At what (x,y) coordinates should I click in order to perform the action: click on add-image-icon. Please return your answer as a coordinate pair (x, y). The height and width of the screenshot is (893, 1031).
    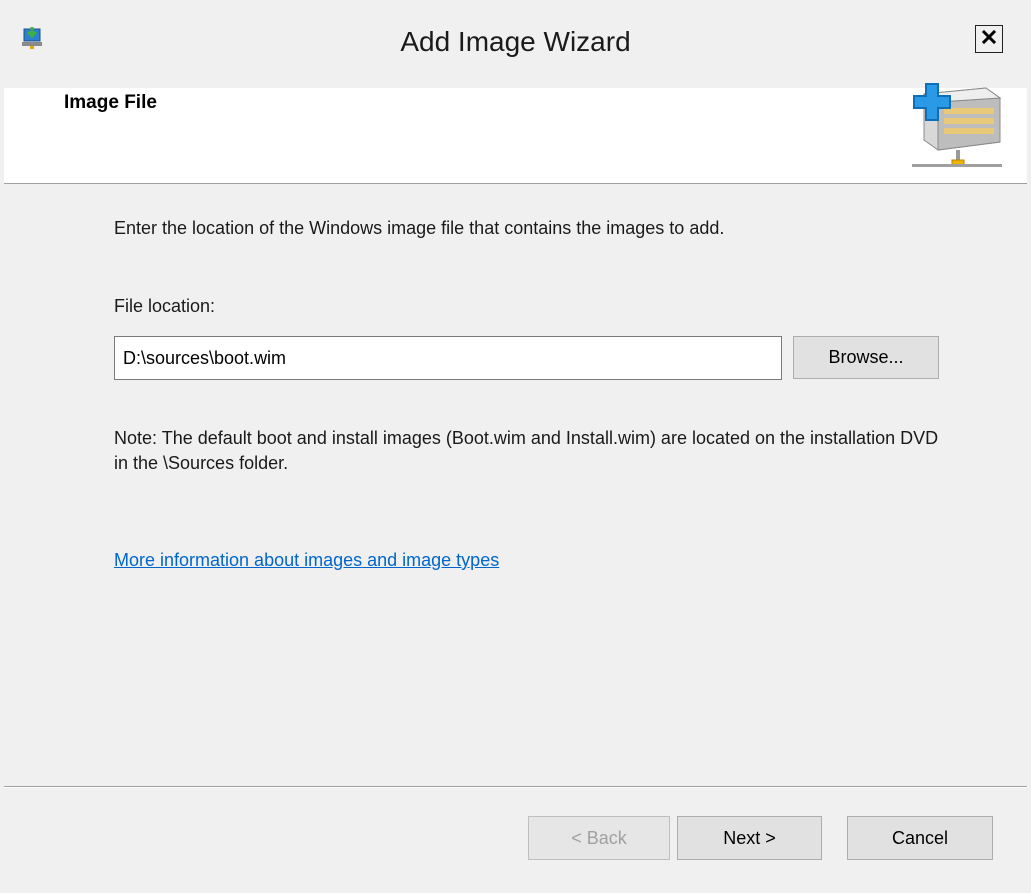
    Looking at the image, I should click on (954, 128).